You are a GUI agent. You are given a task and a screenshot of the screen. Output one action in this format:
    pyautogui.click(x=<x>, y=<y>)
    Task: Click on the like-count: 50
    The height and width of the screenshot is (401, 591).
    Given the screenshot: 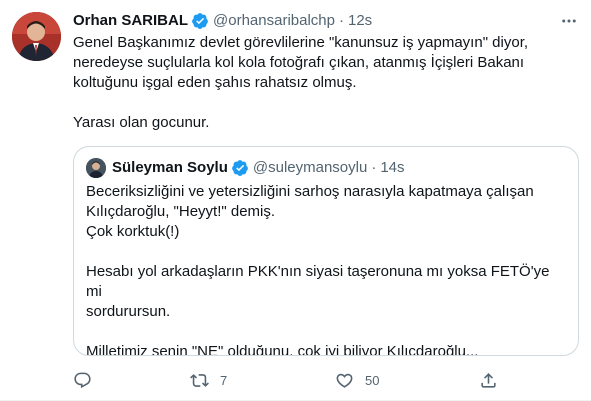 What is the action you would take?
    pyautogui.click(x=372, y=380)
    